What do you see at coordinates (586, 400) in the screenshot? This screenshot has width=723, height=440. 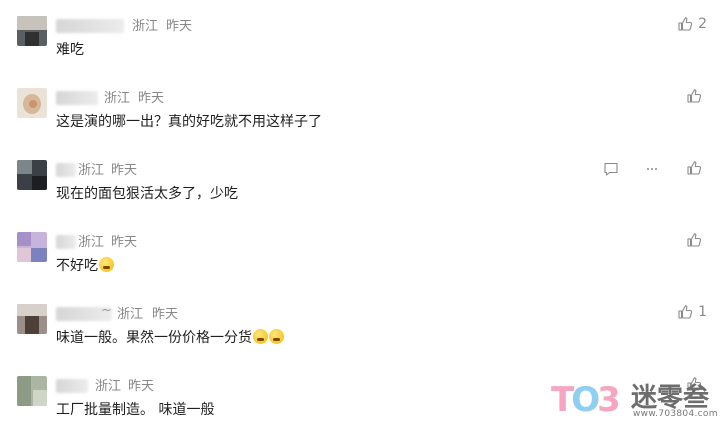 I see `watermark-logo: TO3` at bounding box center [586, 400].